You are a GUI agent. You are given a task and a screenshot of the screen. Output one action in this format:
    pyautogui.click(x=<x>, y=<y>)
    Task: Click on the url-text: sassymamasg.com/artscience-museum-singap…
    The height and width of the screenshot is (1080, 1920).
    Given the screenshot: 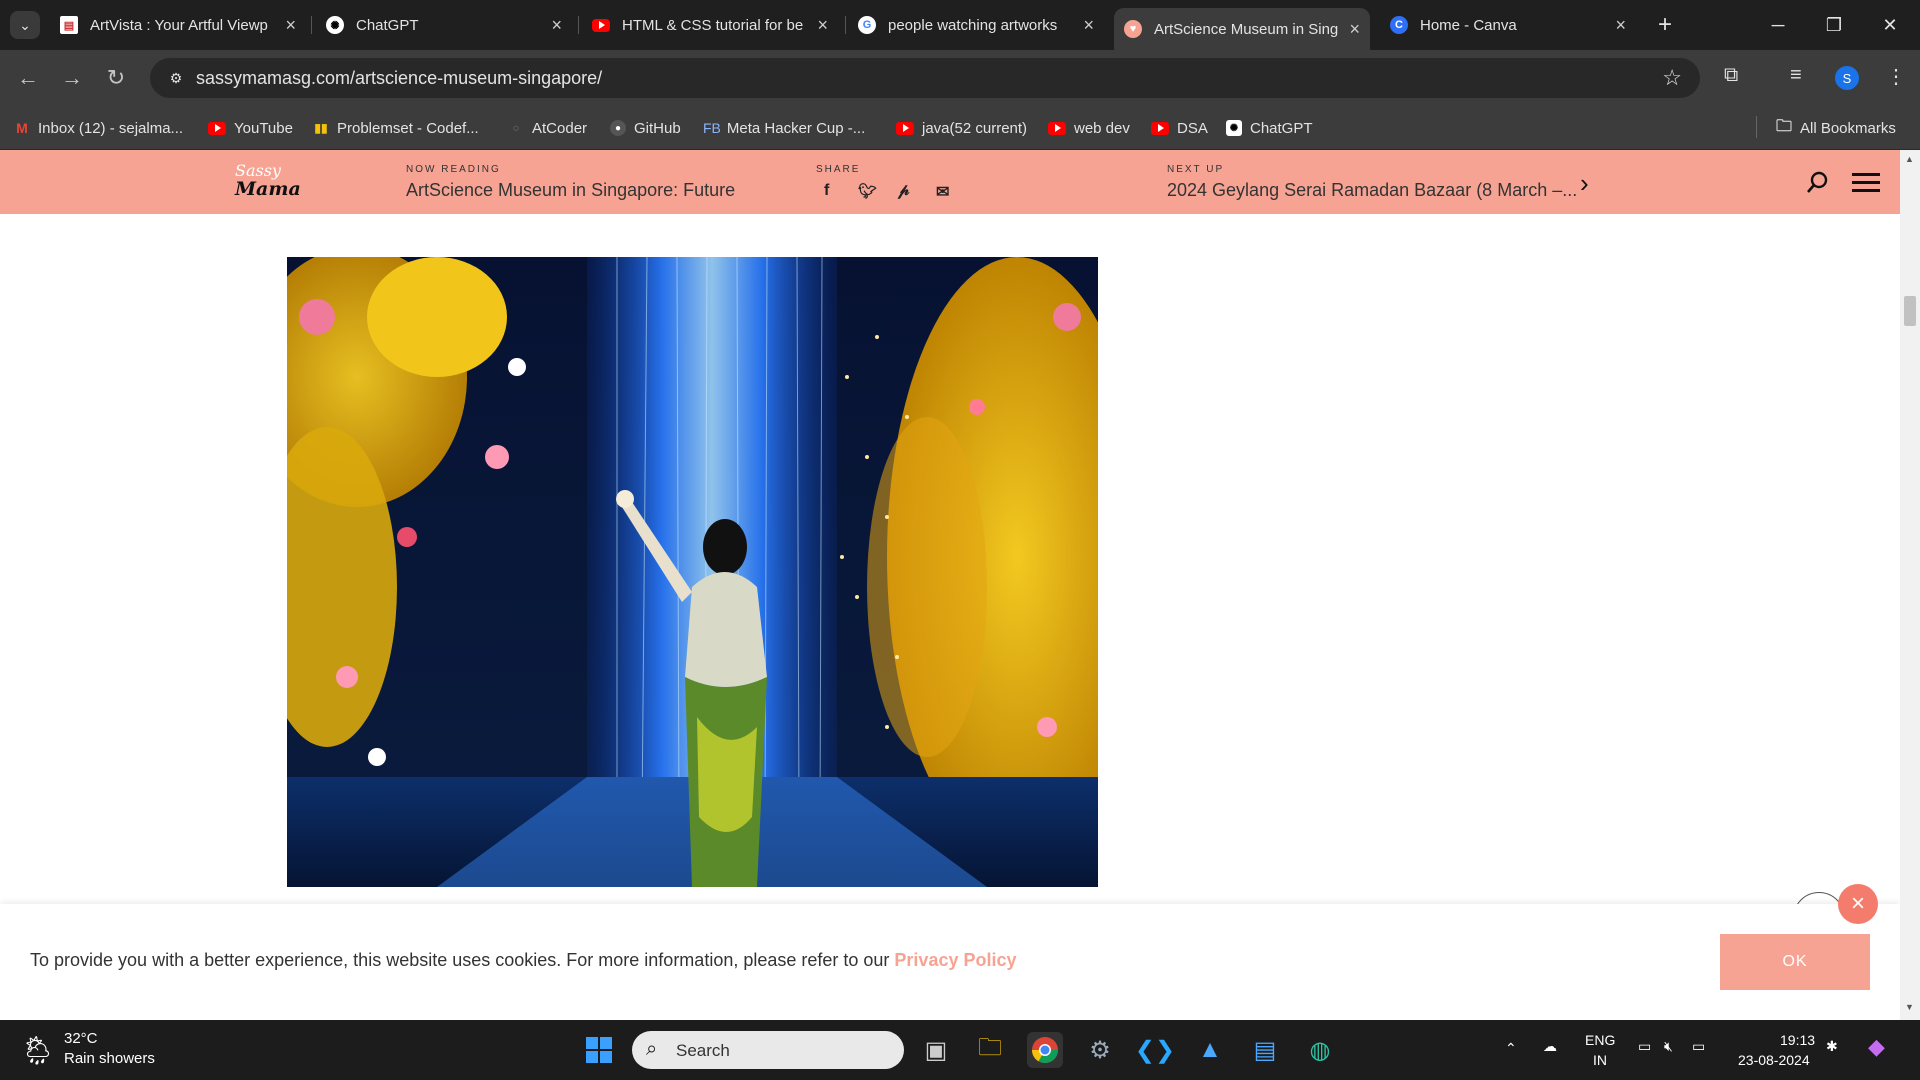 What is the action you would take?
    pyautogui.click(x=399, y=78)
    